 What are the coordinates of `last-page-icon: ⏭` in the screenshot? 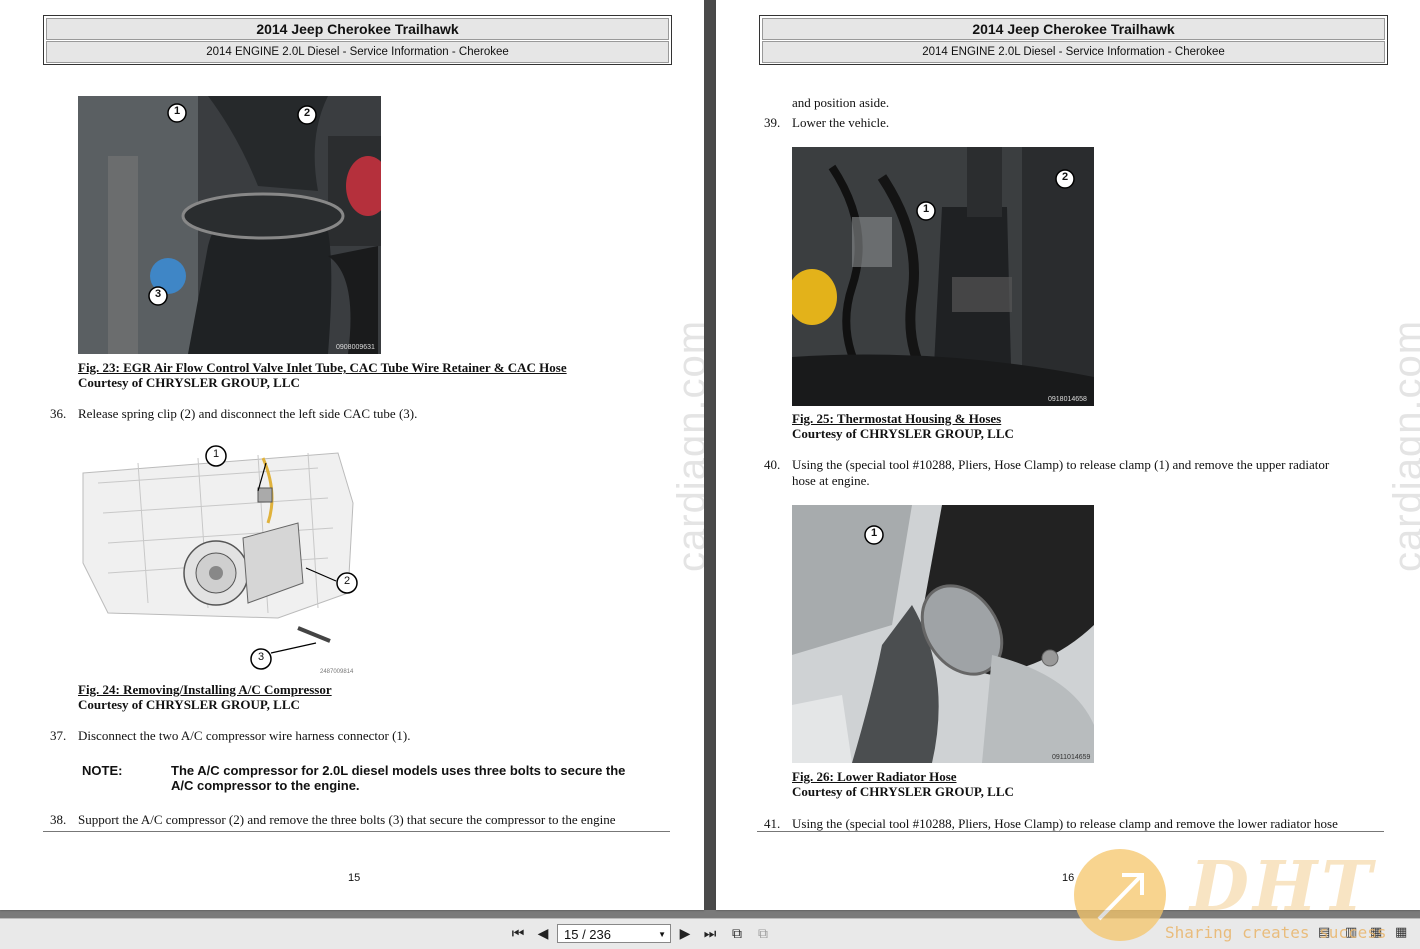 It's located at (710, 934).